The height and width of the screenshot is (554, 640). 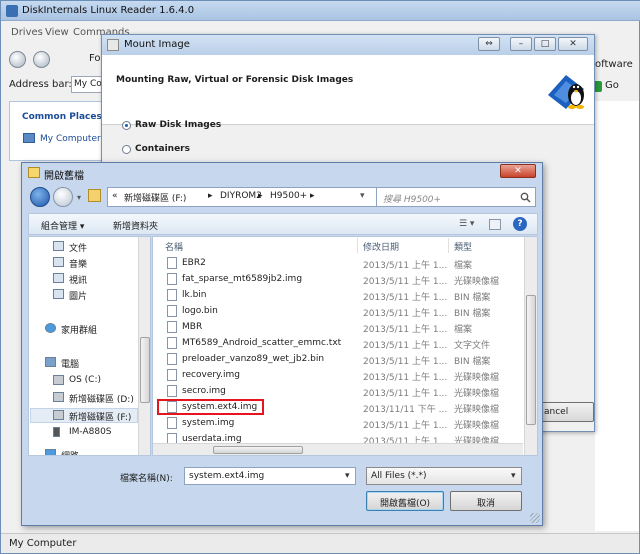 I want to click on nav-item-network: 網路, so click(x=70, y=452).